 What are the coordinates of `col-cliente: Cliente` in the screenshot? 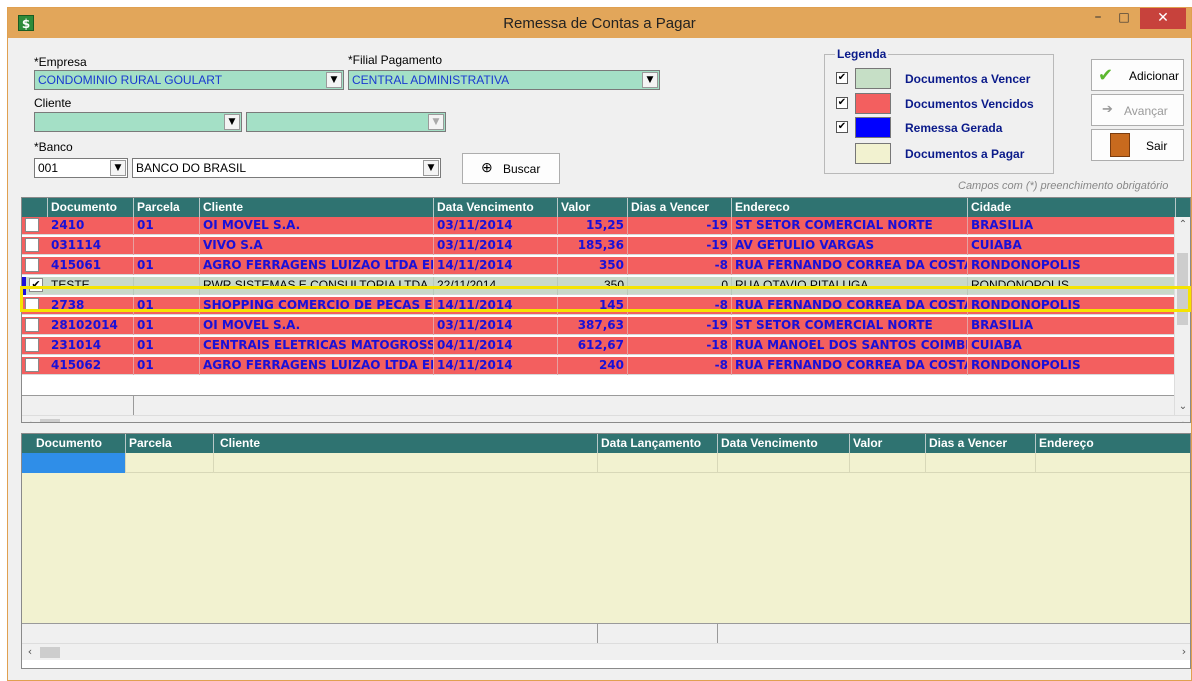 It's located at (317, 207).